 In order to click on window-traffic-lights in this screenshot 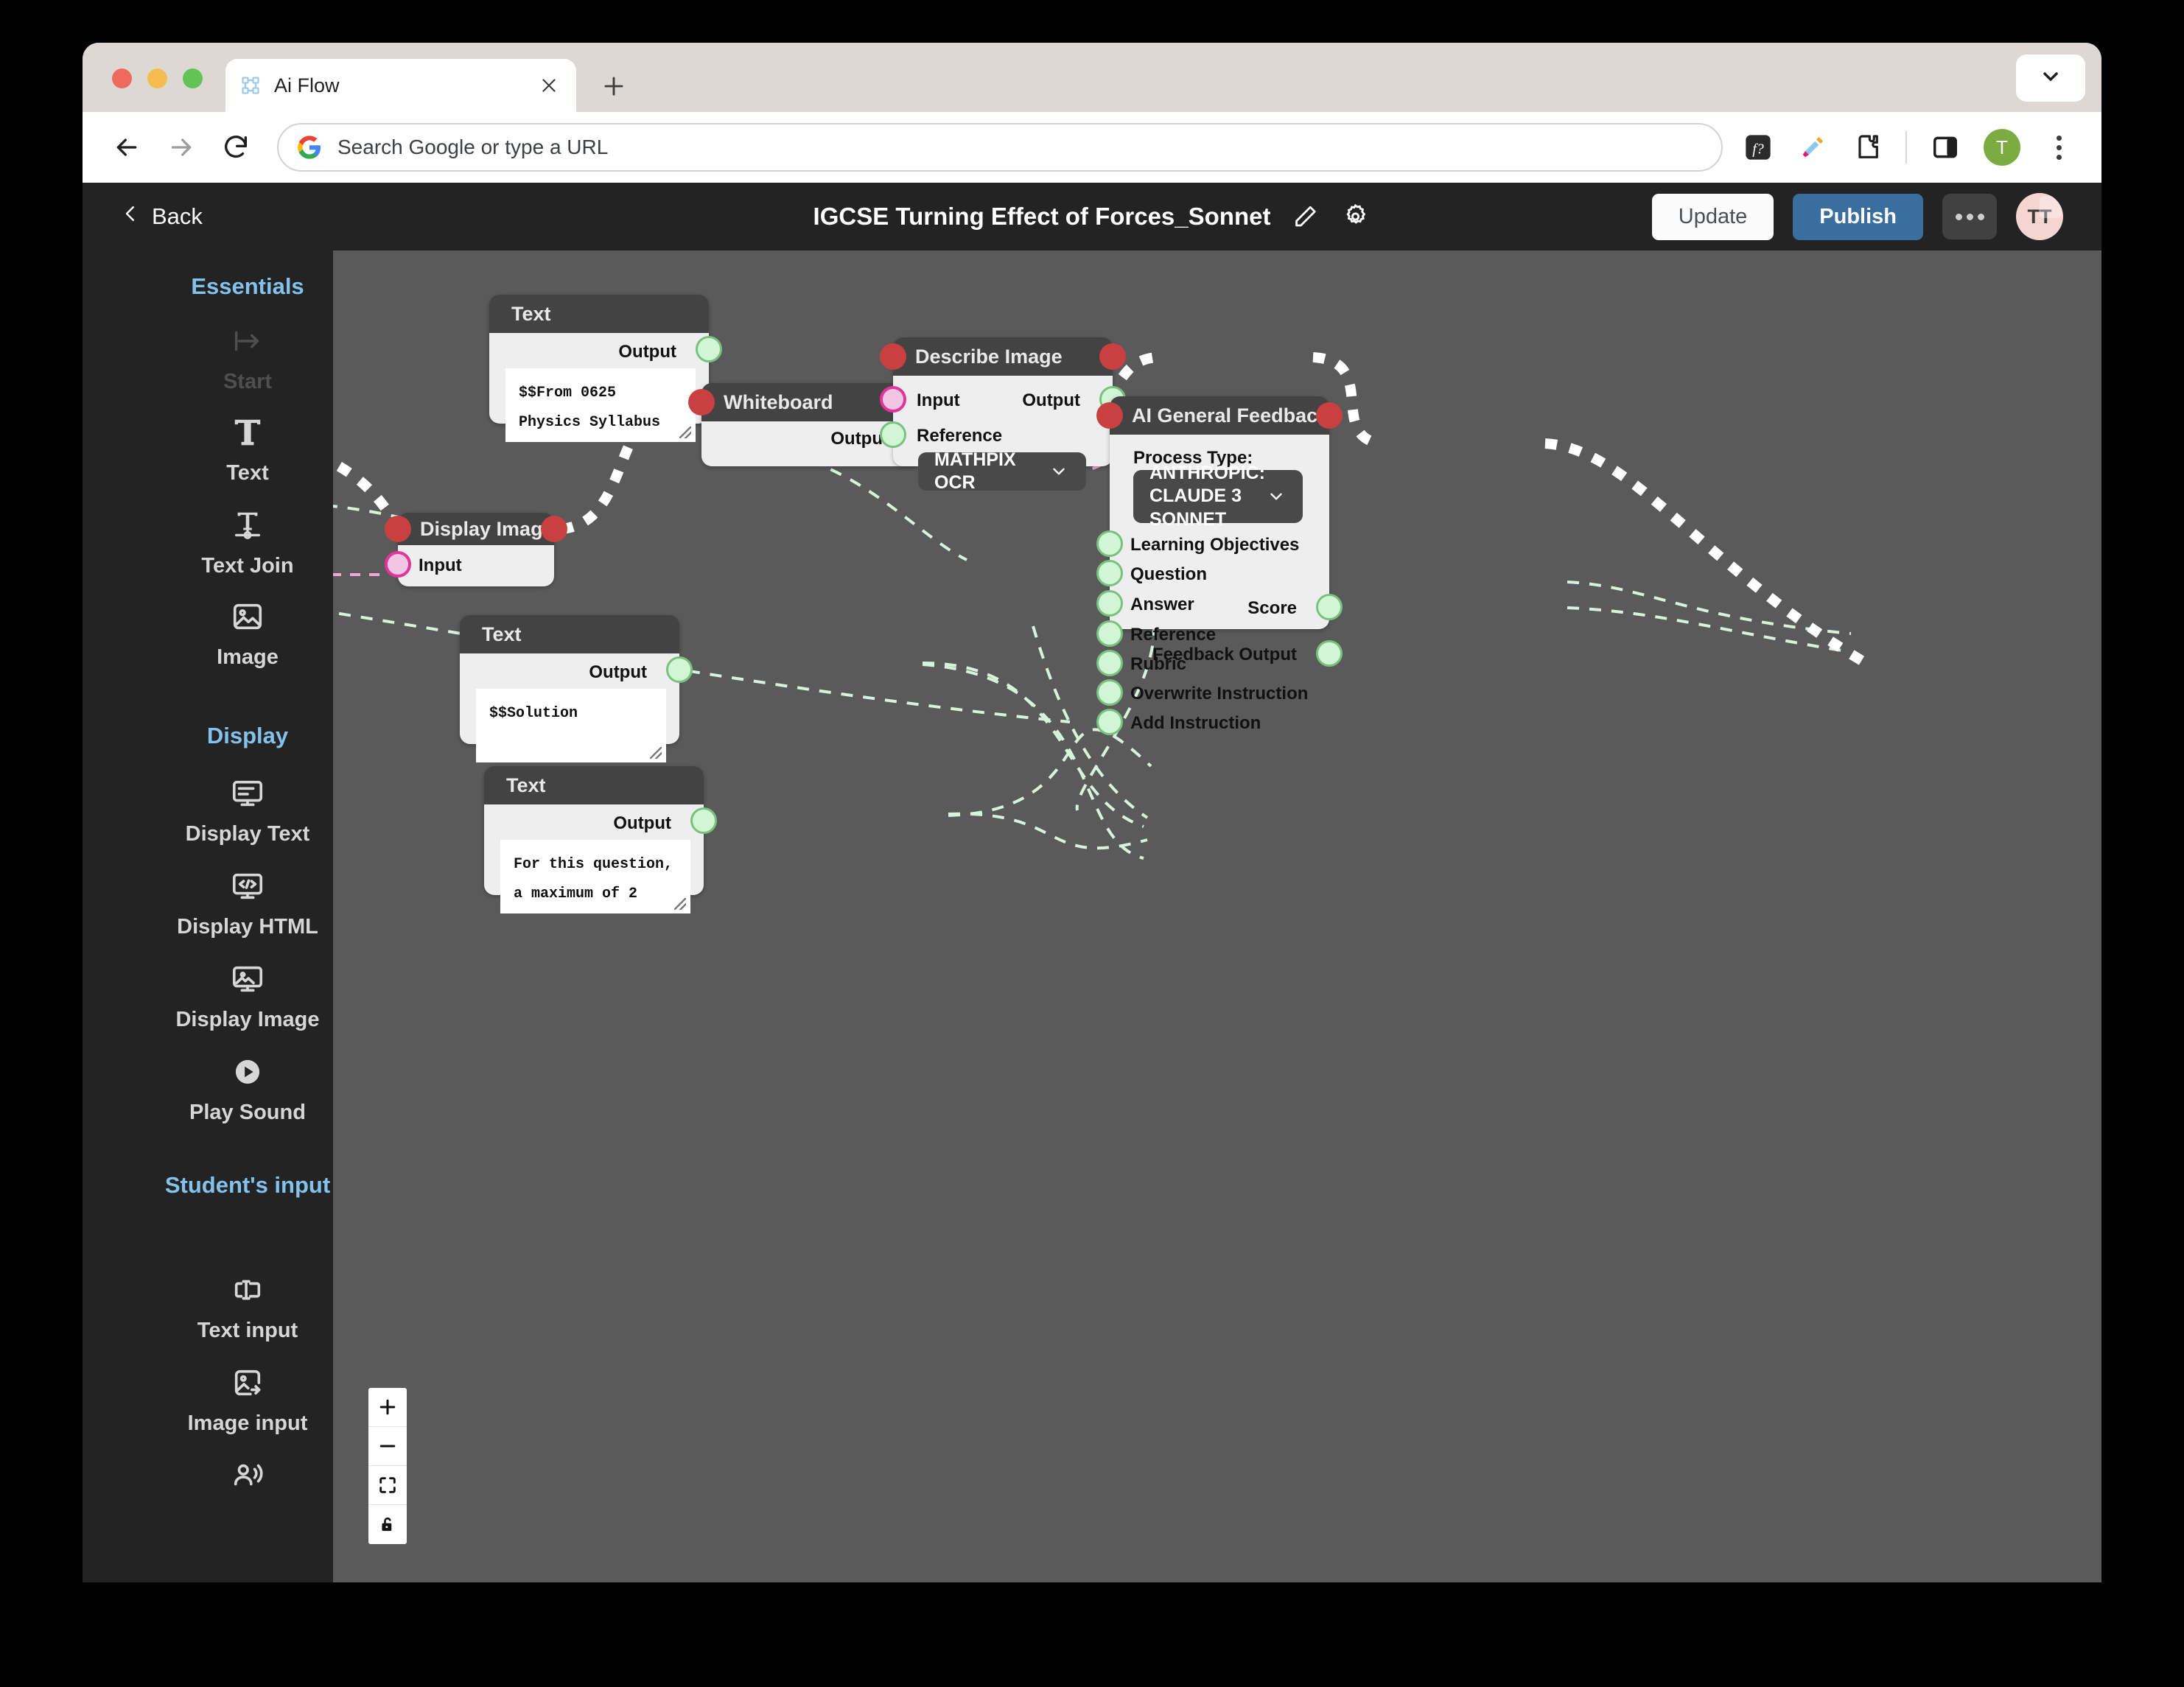, I will do `click(157, 78)`.